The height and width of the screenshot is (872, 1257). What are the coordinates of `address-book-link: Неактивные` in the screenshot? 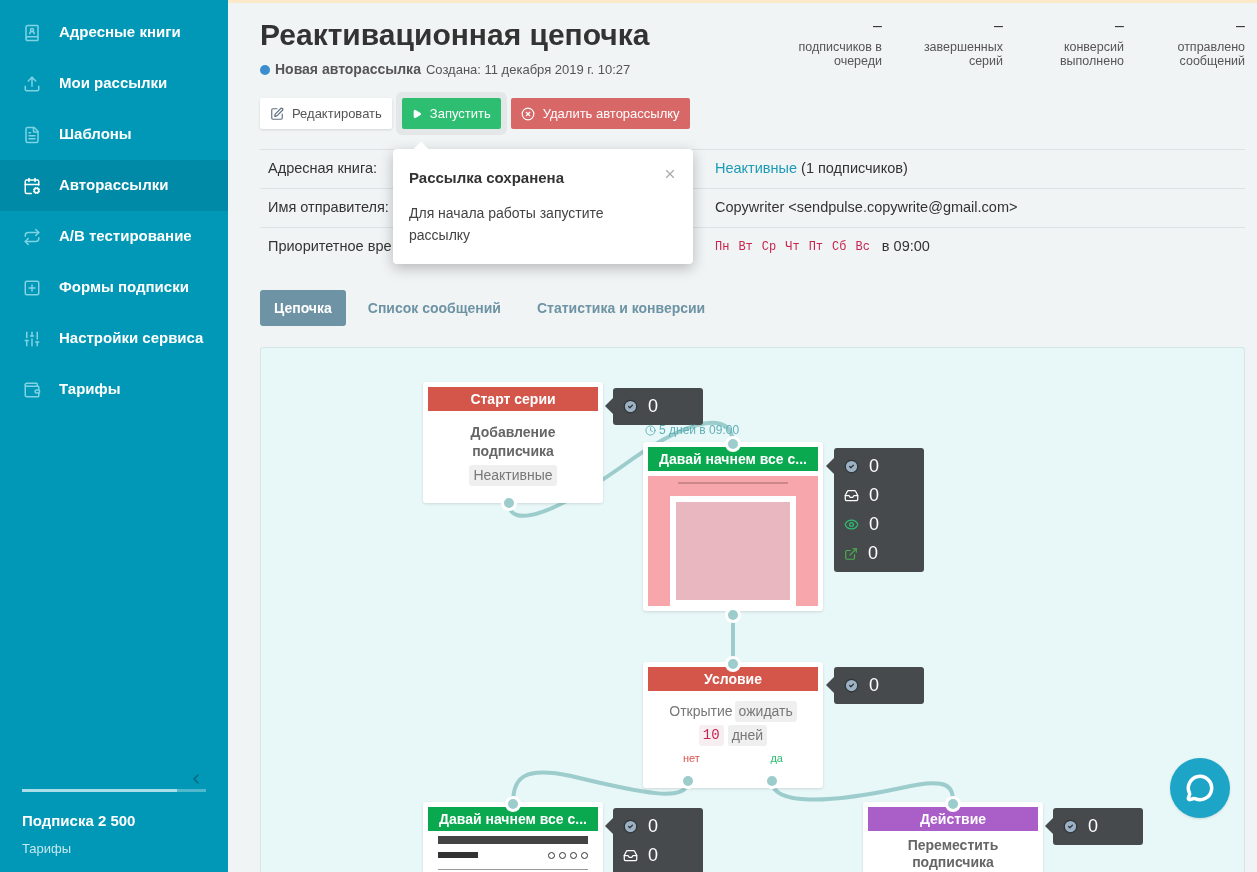 It's located at (756, 169).